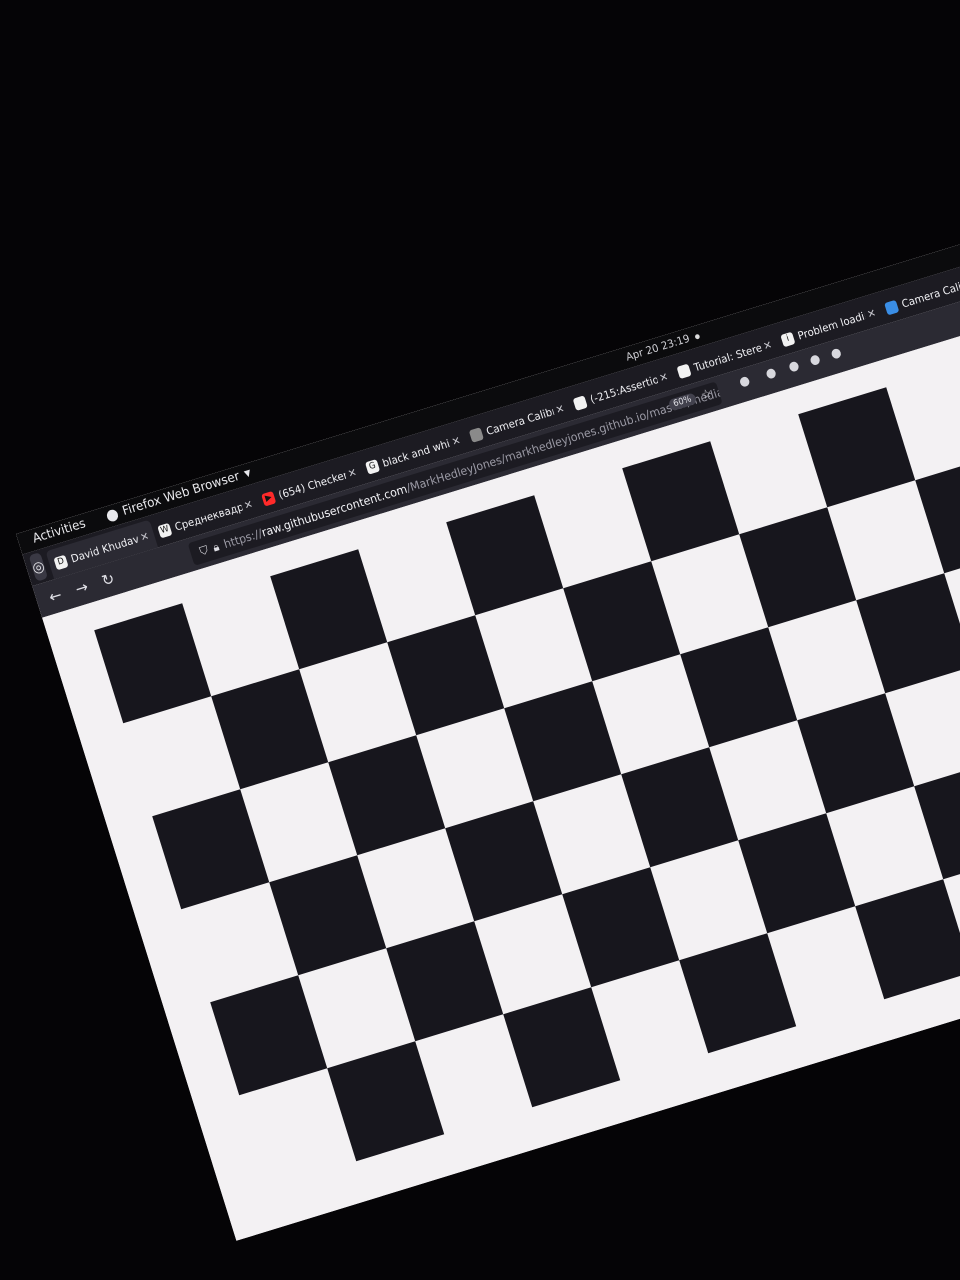 Image resolution: width=960 pixels, height=1280 pixels. Describe the element at coordinates (81, 587) in the screenshot. I see `arrow-right-icon: →` at that location.